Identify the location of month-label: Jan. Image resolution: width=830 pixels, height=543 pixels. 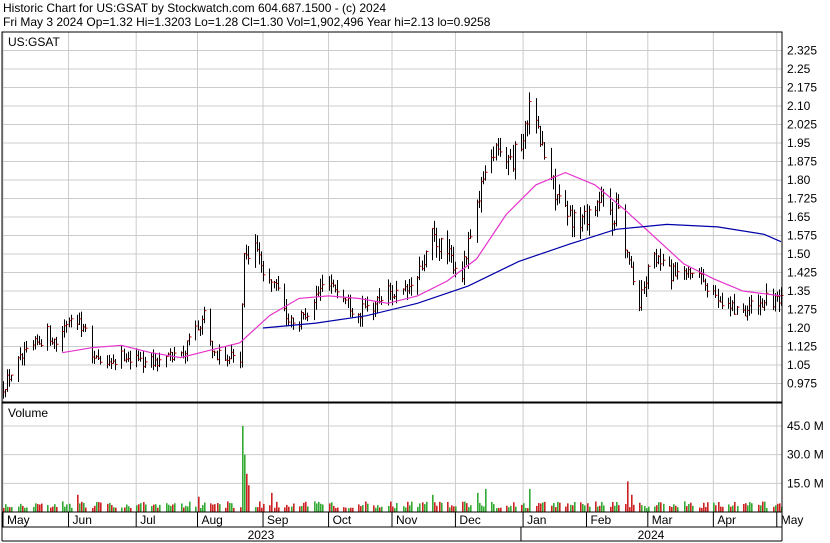
(536, 520).